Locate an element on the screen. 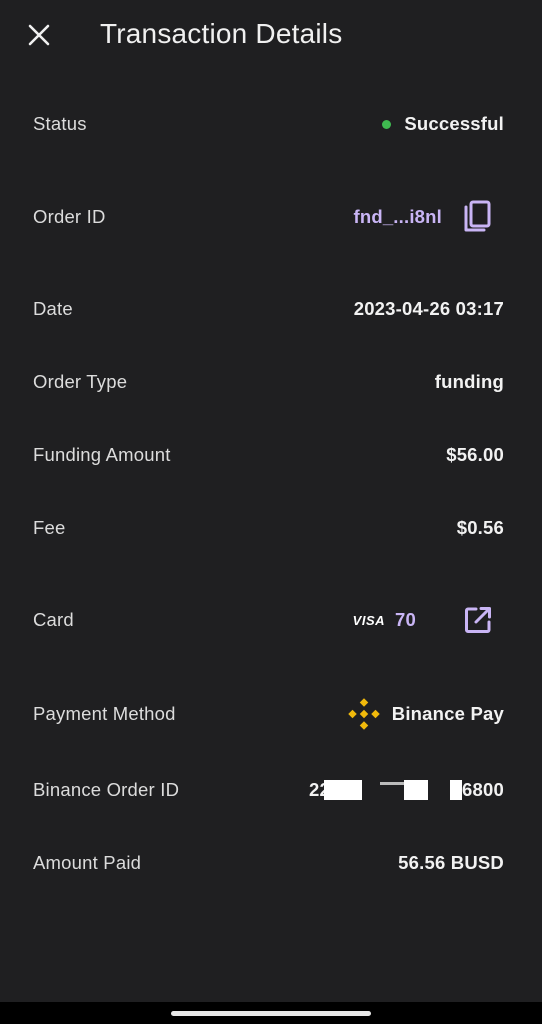 This screenshot has height=1024, width=542. funding-amount-value: $56.00 is located at coordinates (475, 454).